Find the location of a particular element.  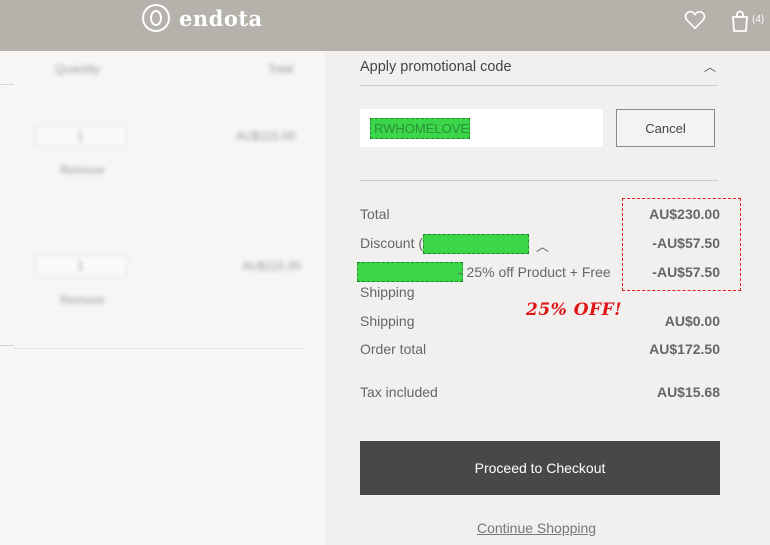

brand-logo: endota is located at coordinates (202, 18).